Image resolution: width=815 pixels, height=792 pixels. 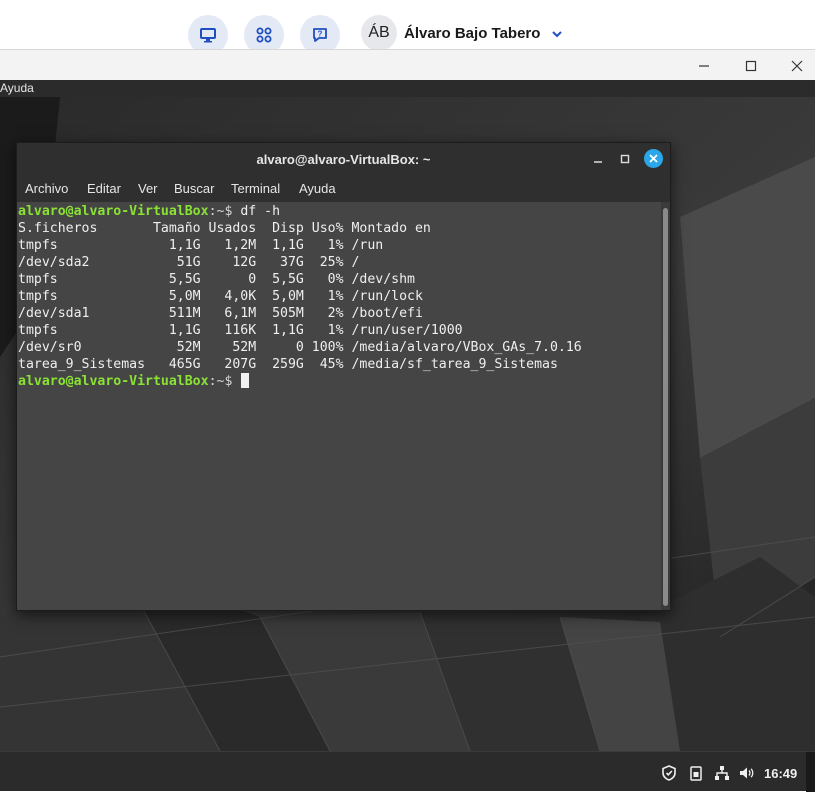 I want to click on command-text: df -h, so click(x=260, y=211).